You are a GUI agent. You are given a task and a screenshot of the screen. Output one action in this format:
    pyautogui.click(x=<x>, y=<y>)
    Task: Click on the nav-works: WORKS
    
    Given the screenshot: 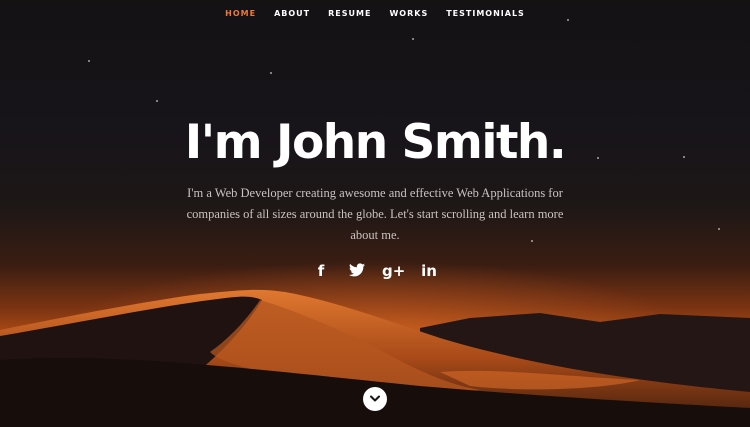 What is the action you would take?
    pyautogui.click(x=408, y=15)
    